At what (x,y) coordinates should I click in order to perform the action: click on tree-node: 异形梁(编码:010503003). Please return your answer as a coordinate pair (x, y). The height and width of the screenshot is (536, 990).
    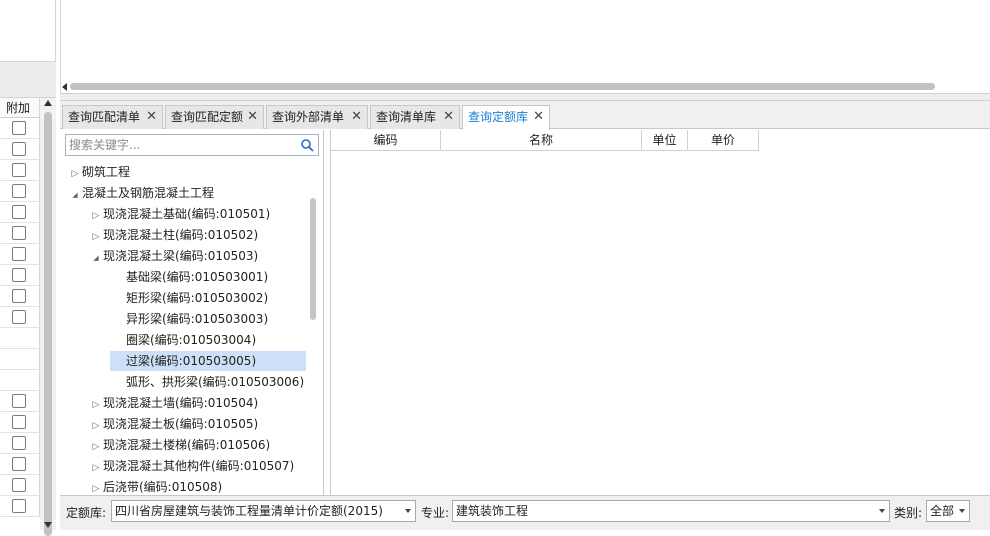
    Looking at the image, I should click on (189, 319).